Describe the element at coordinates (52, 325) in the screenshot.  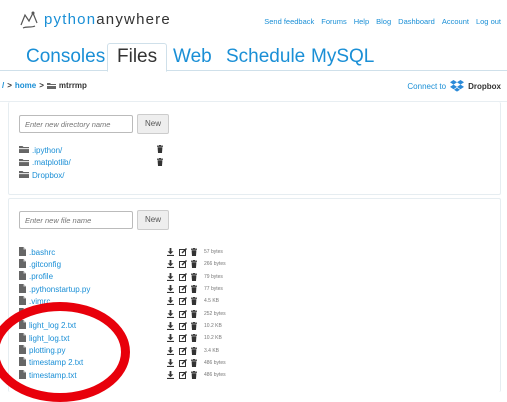
I see `file-link: light_log 2.txt` at that location.